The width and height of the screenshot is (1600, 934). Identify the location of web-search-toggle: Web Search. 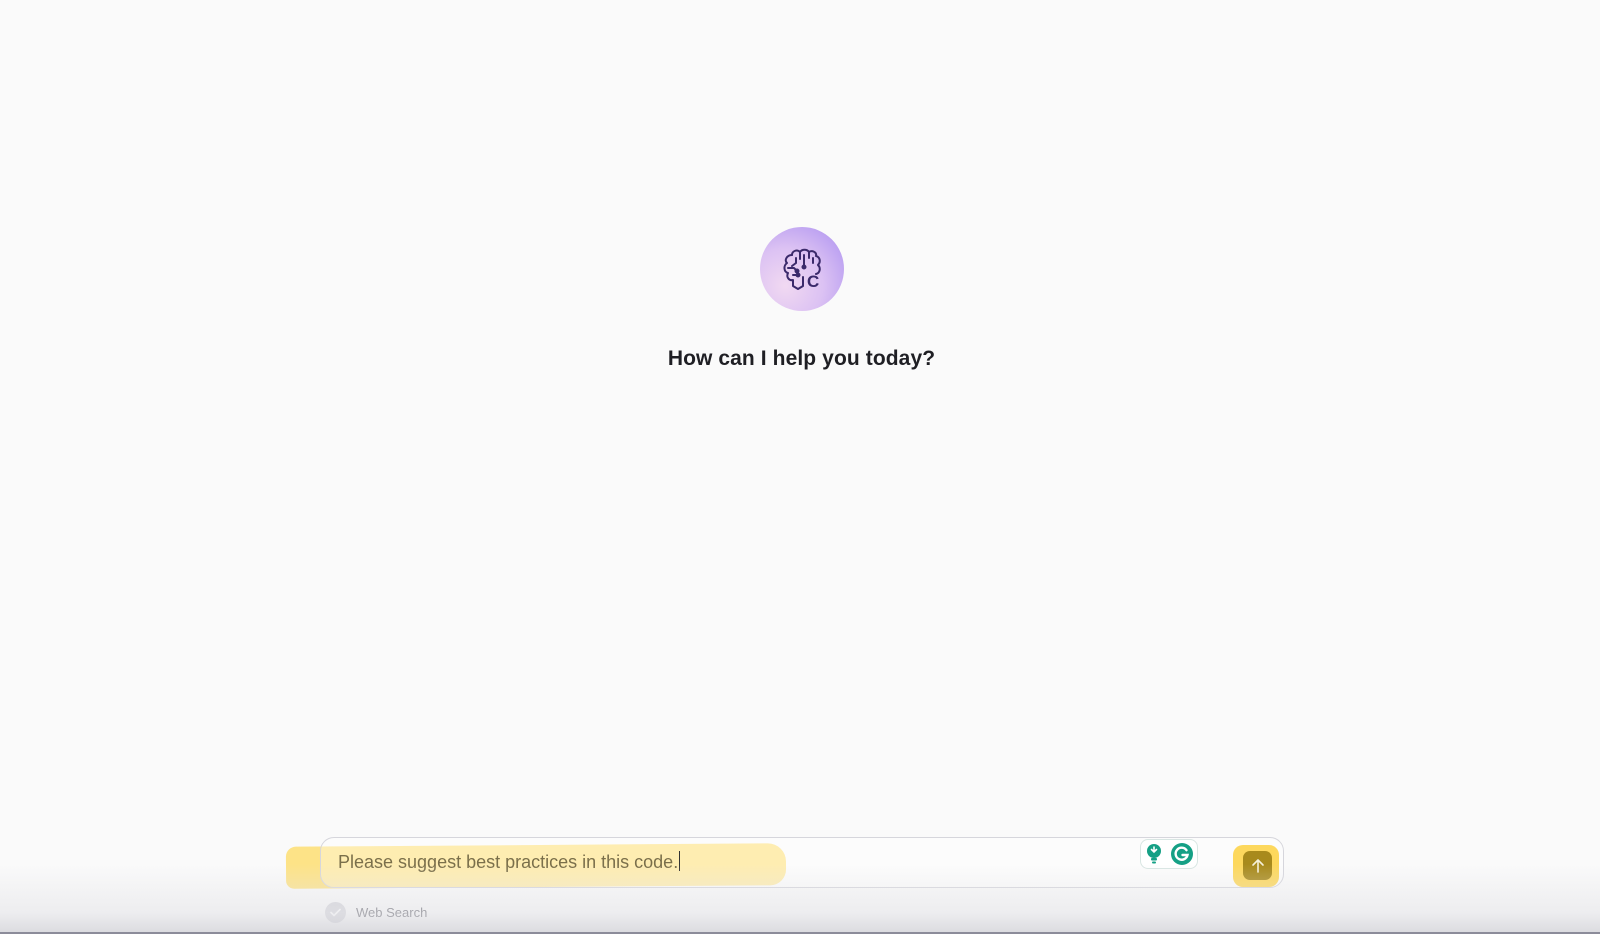
(376, 912).